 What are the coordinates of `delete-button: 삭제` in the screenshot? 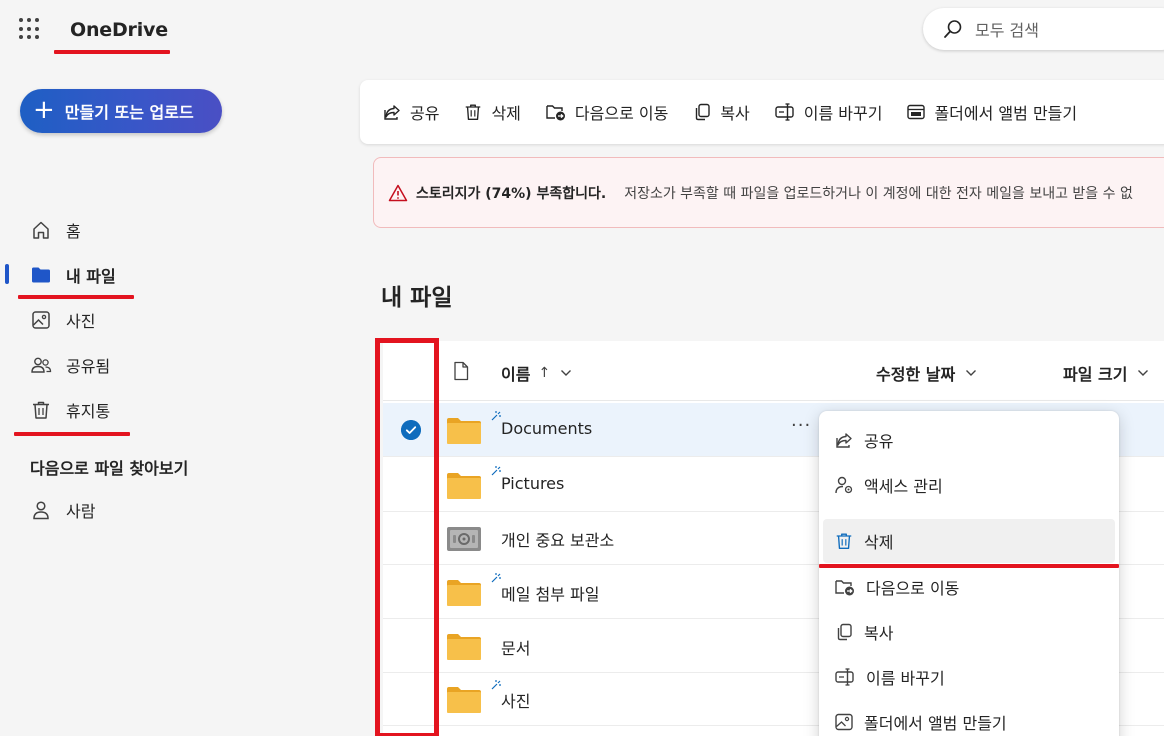 It's located at (492, 112).